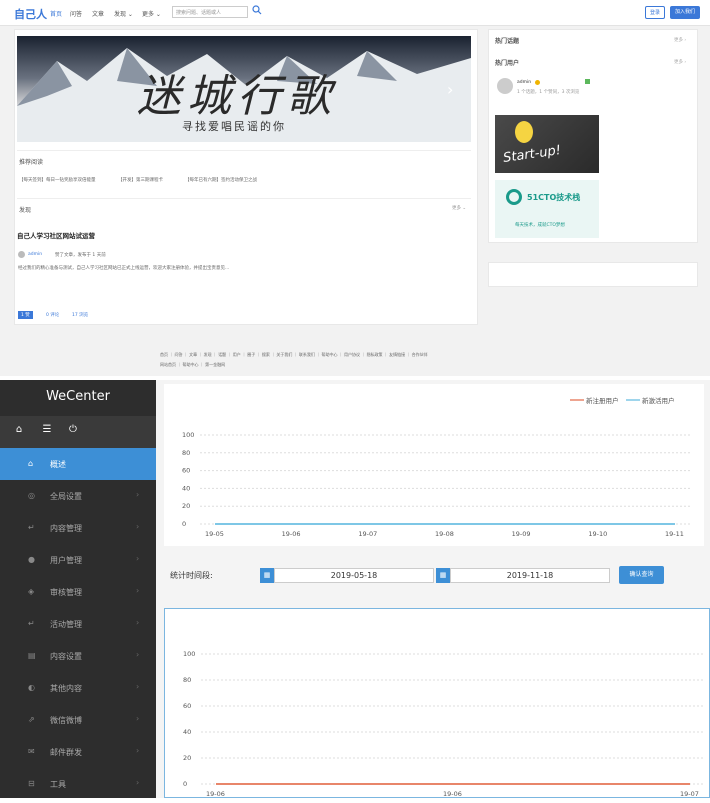 This screenshot has height=803, width=710. Describe the element at coordinates (602, 400) in the screenshot. I see `legend-label: 新注册用户` at that location.